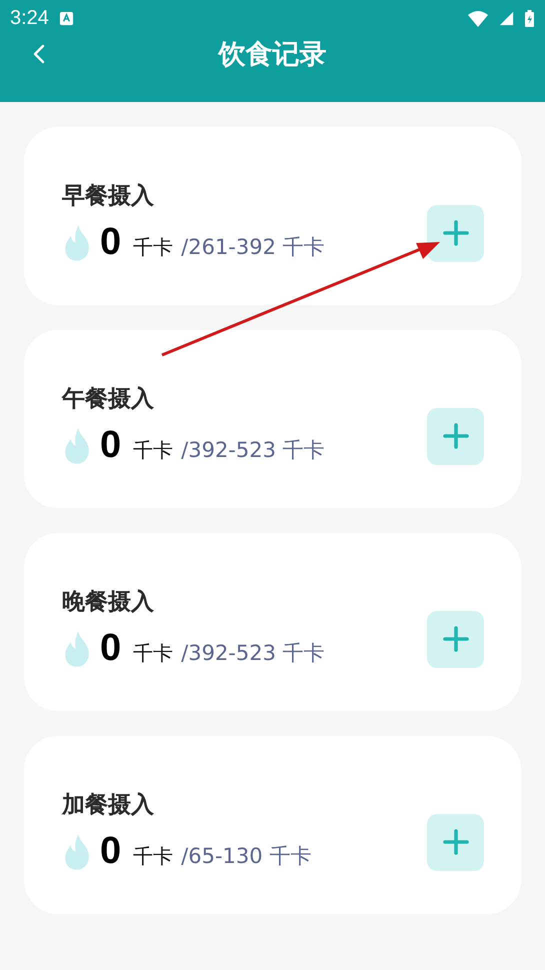  What do you see at coordinates (272, 55) in the screenshot?
I see `page-title: 饮食记录` at bounding box center [272, 55].